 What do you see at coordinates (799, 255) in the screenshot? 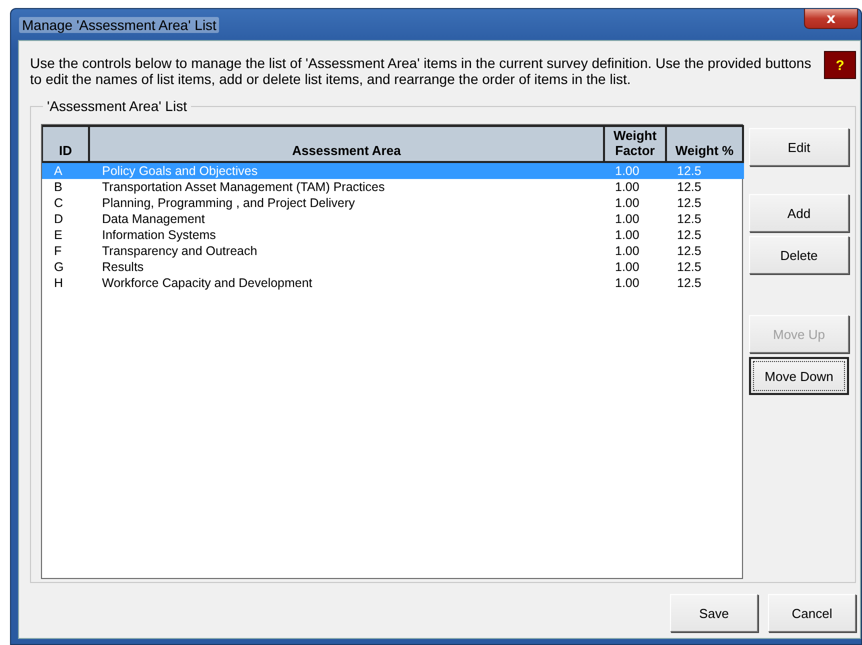
I see `delete-button: Delete` at bounding box center [799, 255].